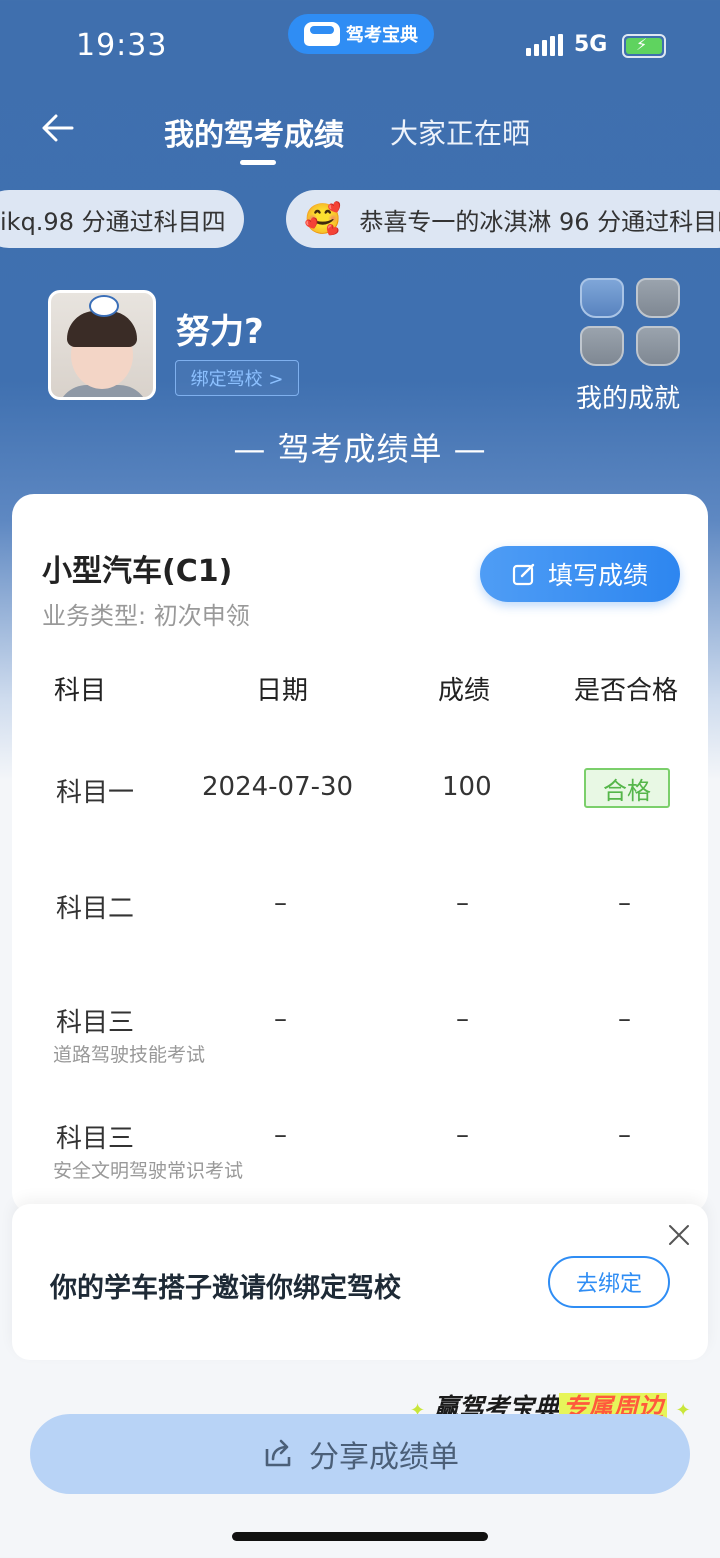  Describe the element at coordinates (113, 221) in the screenshot. I see `ticker-text: ikq.98 分通过科目四` at that location.